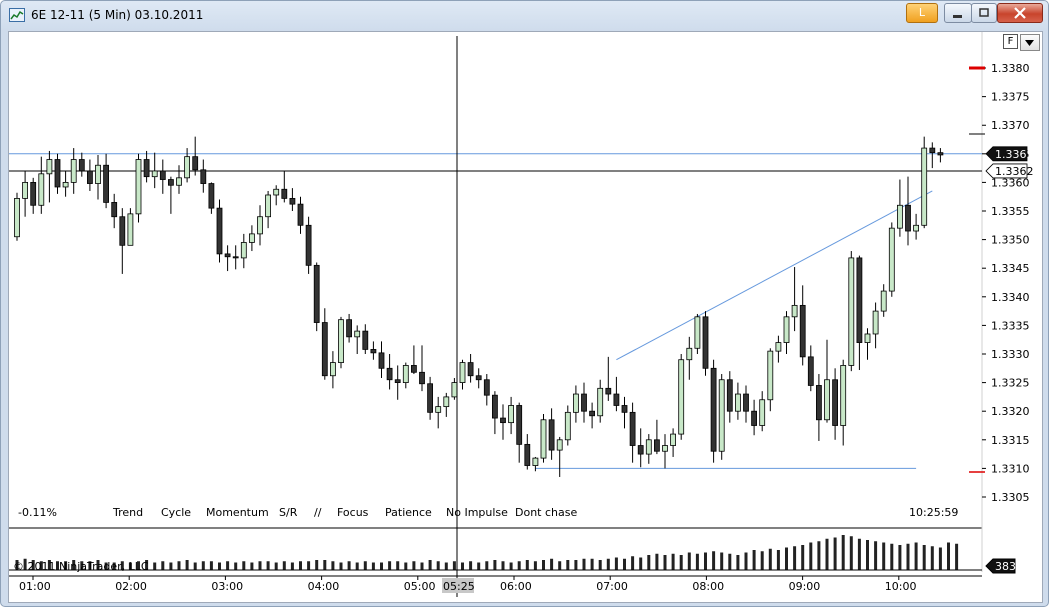 This screenshot has width=1049, height=607. What do you see at coordinates (499, 514) in the screenshot?
I see `indicator-label-row: -0.11%` at bounding box center [499, 514].